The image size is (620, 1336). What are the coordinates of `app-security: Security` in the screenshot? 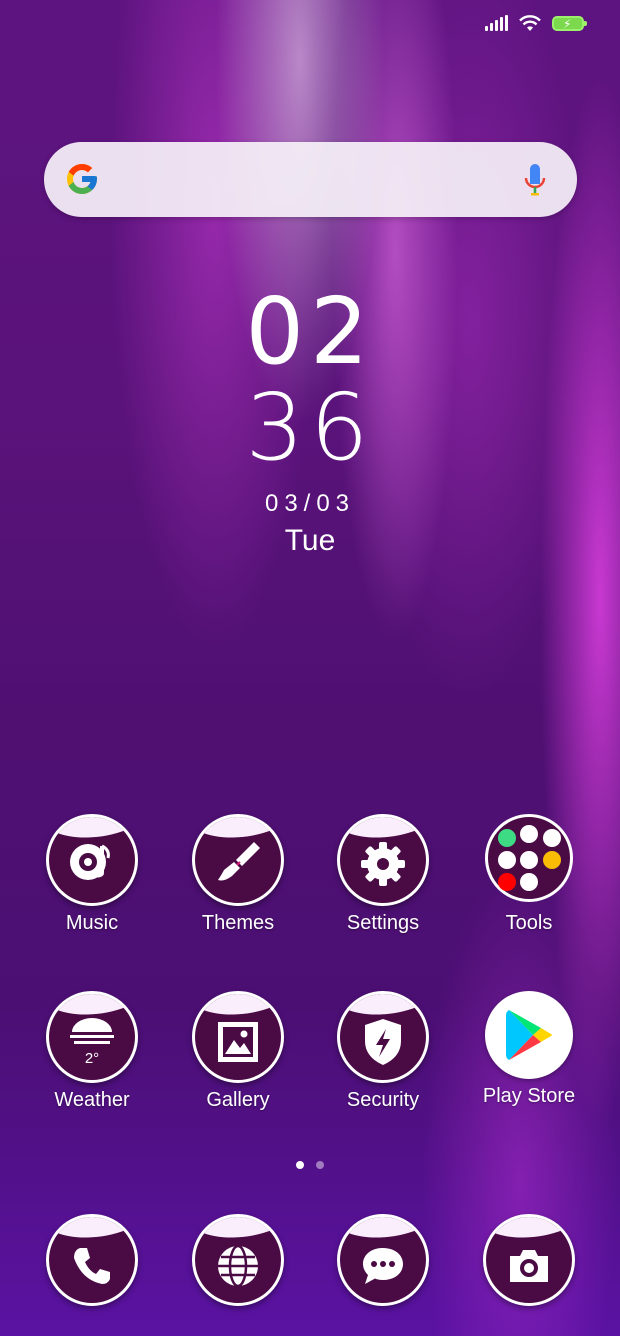 It's located at (383, 1051).